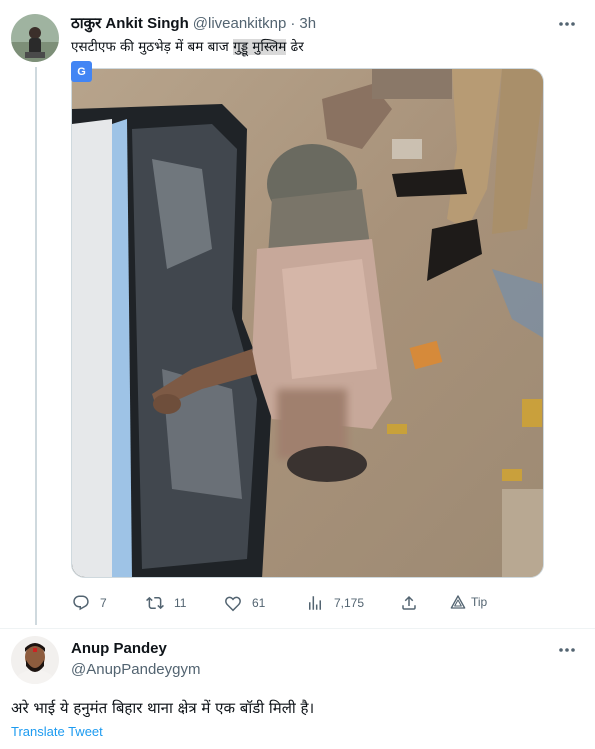 The image size is (595, 749). I want to click on reply-author-avatar, so click(35, 660).